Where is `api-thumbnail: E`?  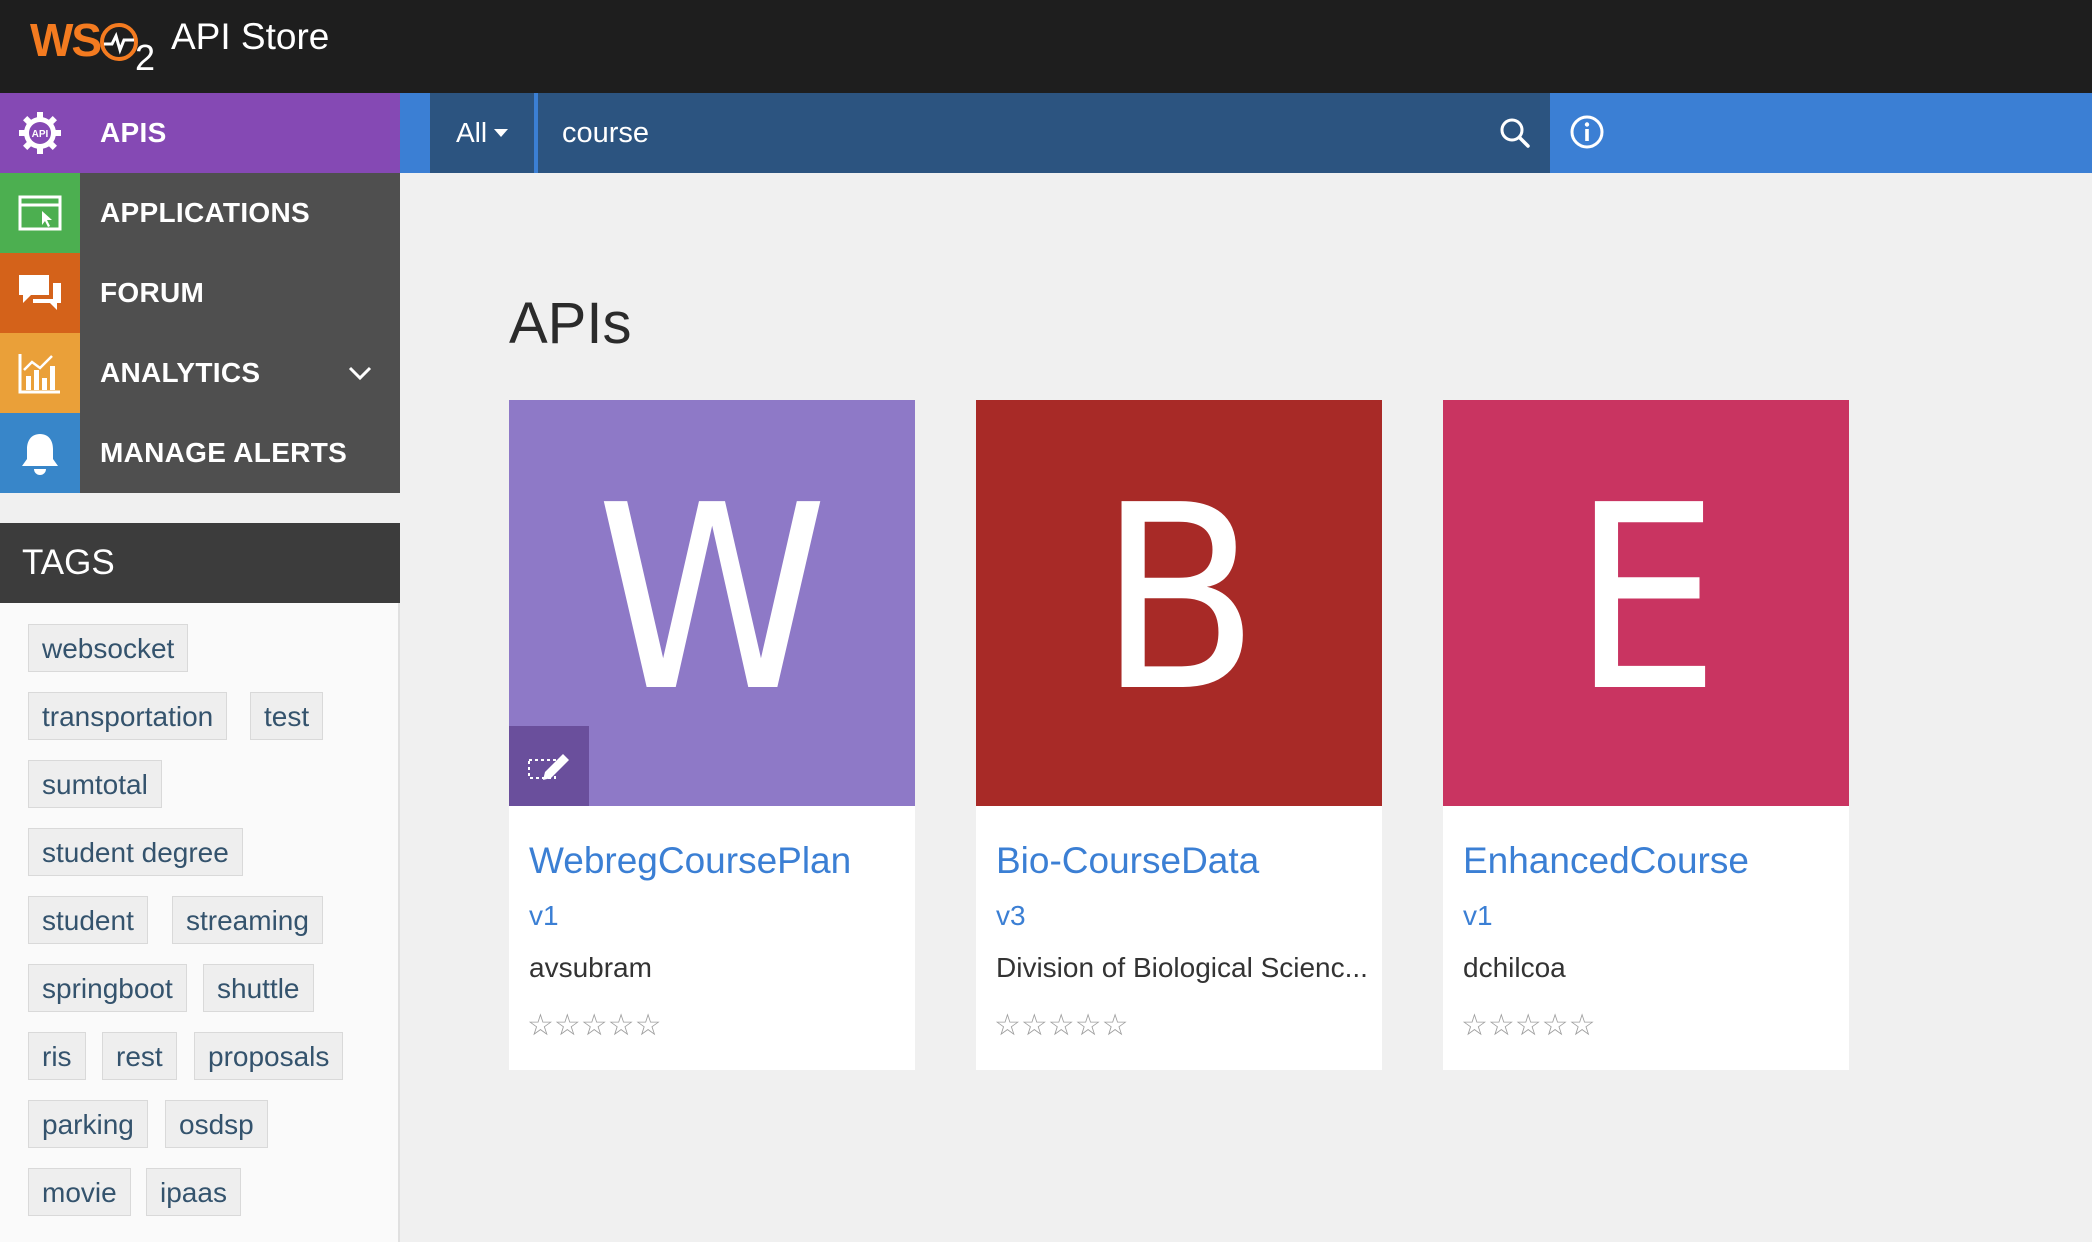 api-thumbnail: E is located at coordinates (1646, 603).